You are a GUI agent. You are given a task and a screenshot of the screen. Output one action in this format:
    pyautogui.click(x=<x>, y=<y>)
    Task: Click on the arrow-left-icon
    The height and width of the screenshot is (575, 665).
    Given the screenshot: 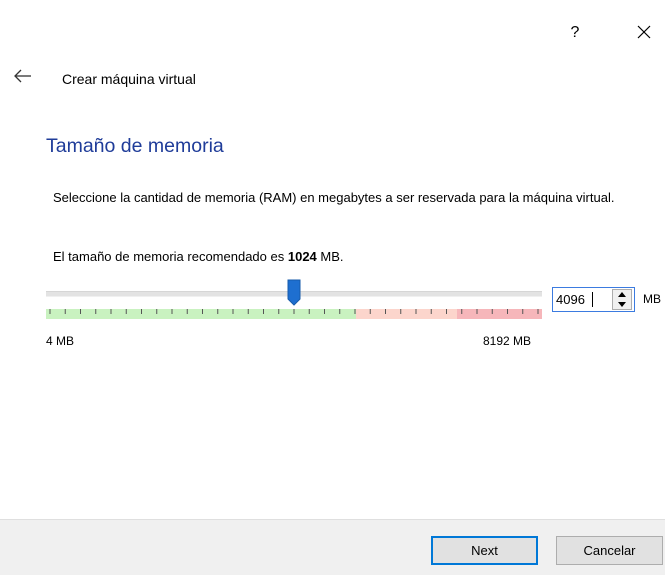 What is the action you would take?
    pyautogui.click(x=22, y=76)
    